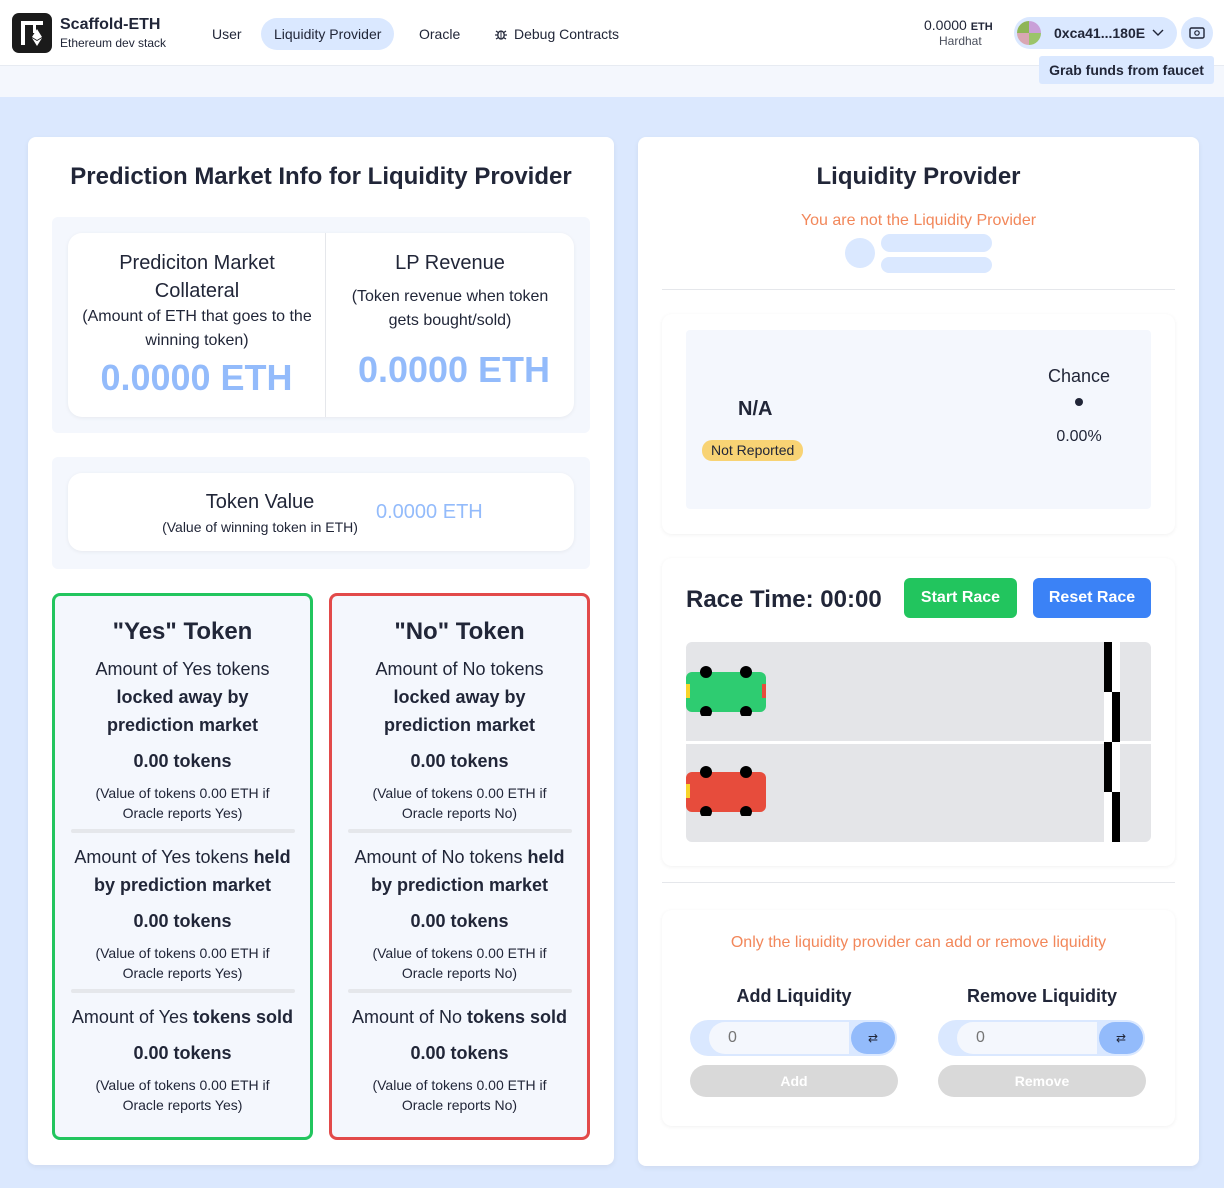 The width and height of the screenshot is (1224, 1188). Describe the element at coordinates (918, 220) in the screenshot. I see `not-lp-notice: You are not the Liquidity Provider` at that location.